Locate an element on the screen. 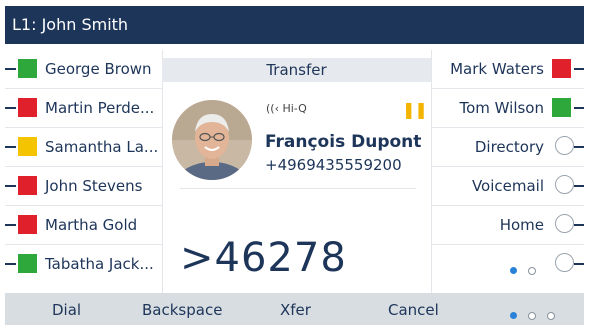  right-key-2: Tom Wilson is located at coordinates (507, 108).